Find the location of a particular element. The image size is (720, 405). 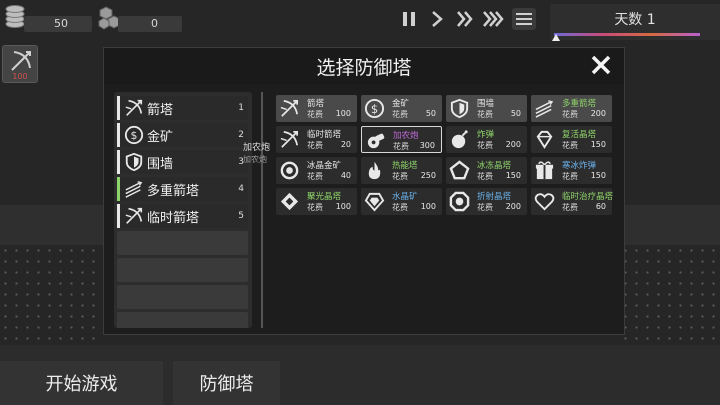

fast-forward-icon is located at coordinates (465, 19).